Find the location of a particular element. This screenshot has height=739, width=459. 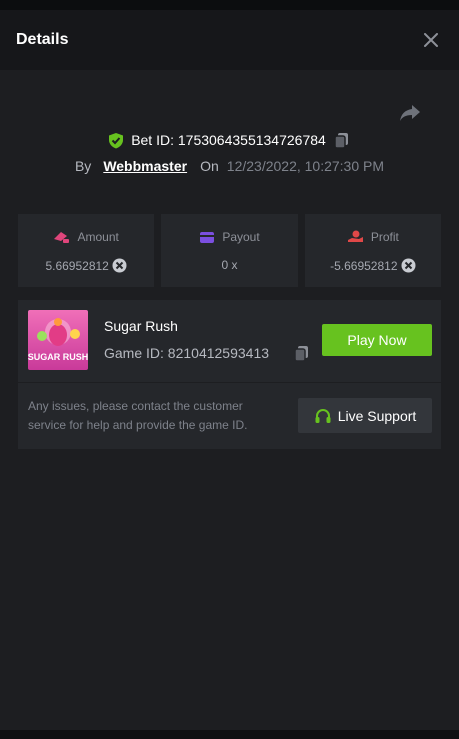

by-label: By is located at coordinates (83, 166).